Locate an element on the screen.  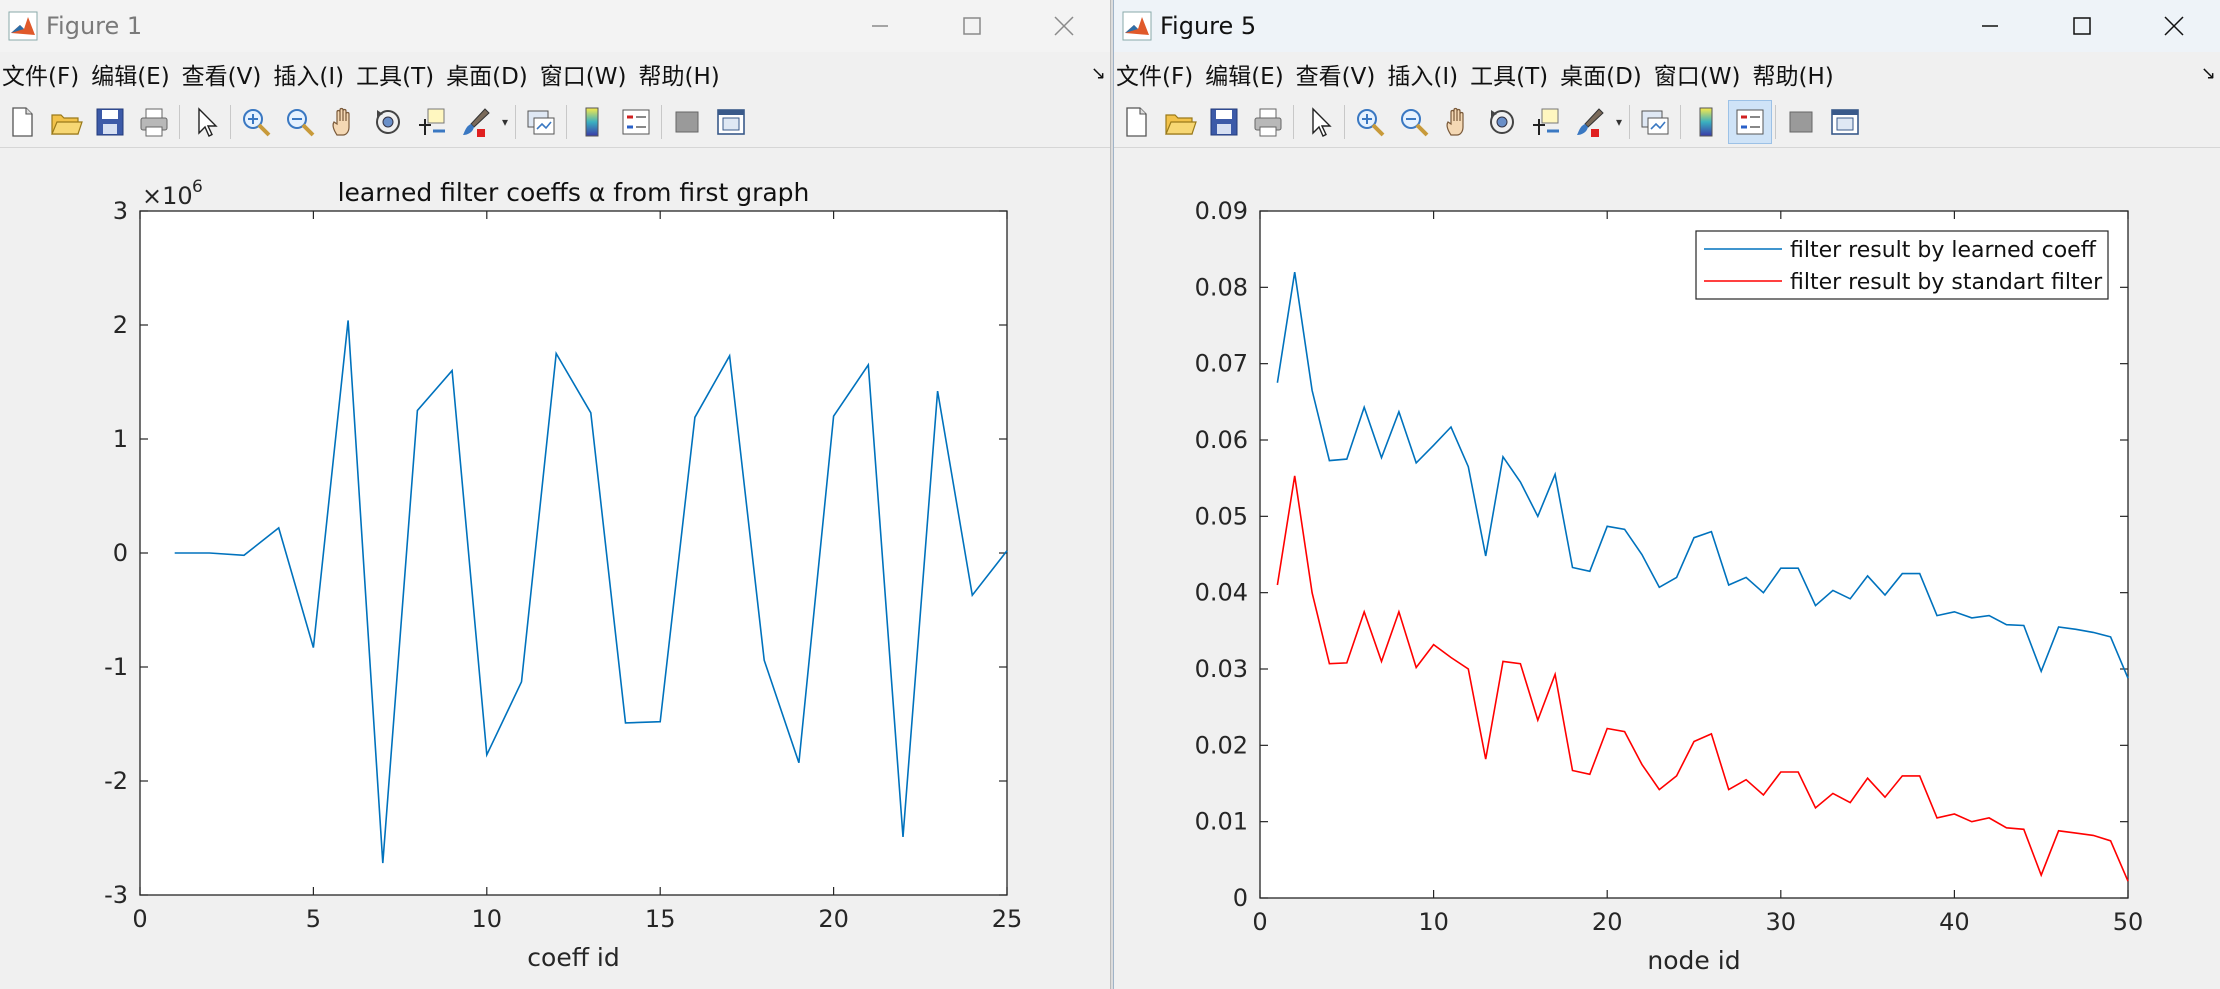
rotate-3d-icon is located at coordinates (1502, 122).